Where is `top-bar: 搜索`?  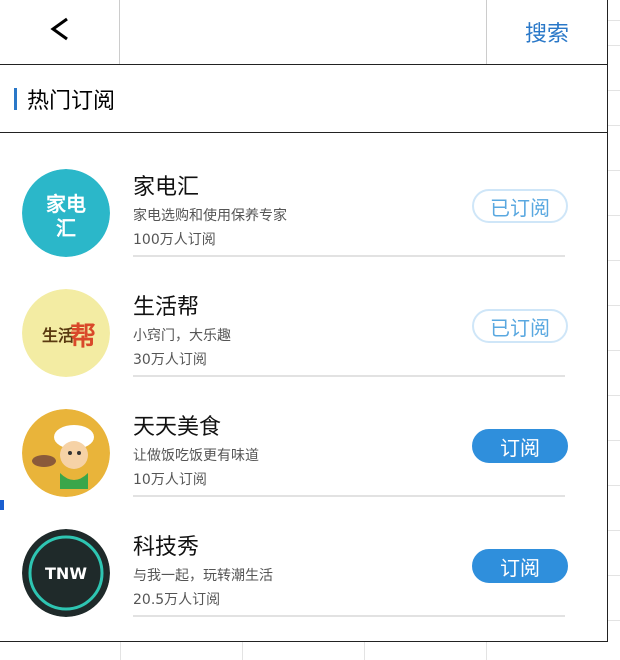 top-bar: 搜索 is located at coordinates (303, 32).